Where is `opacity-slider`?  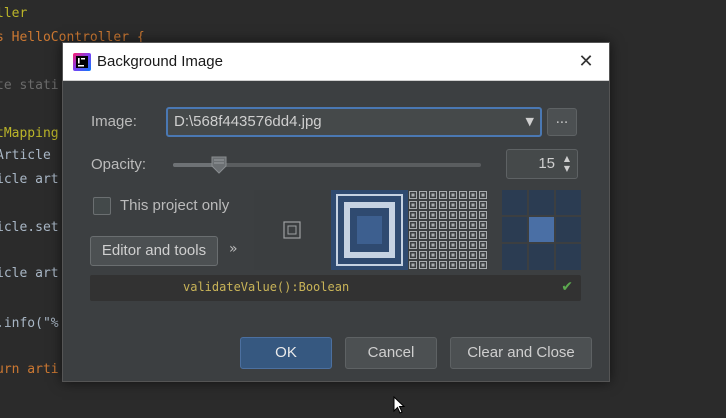
opacity-slider is located at coordinates (327, 165).